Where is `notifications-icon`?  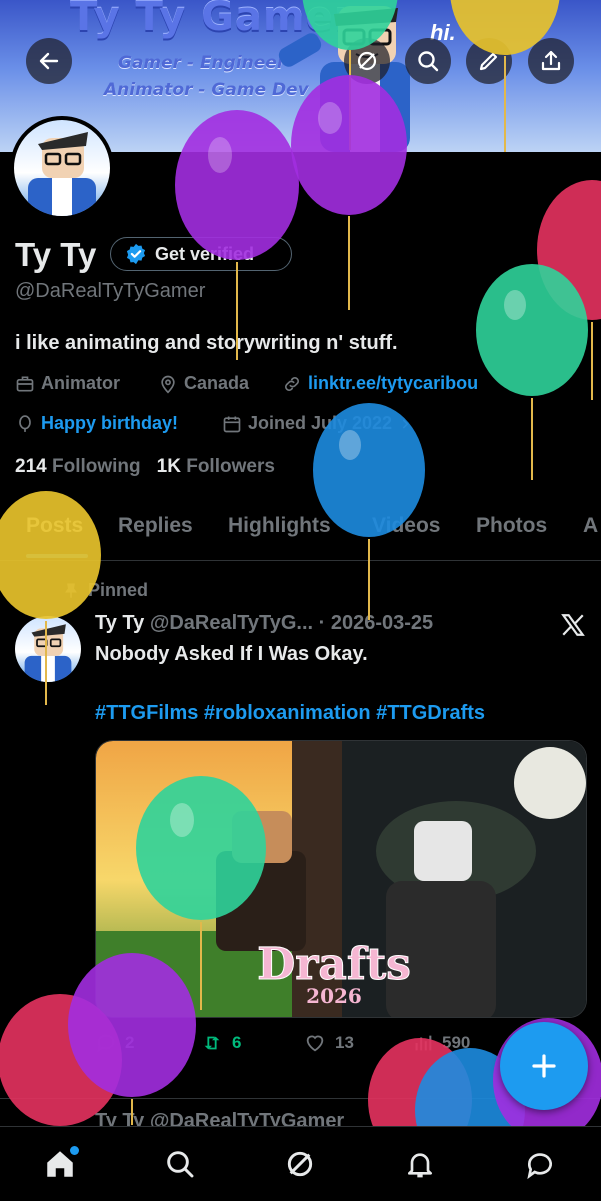 notifications-icon is located at coordinates (420, 1165).